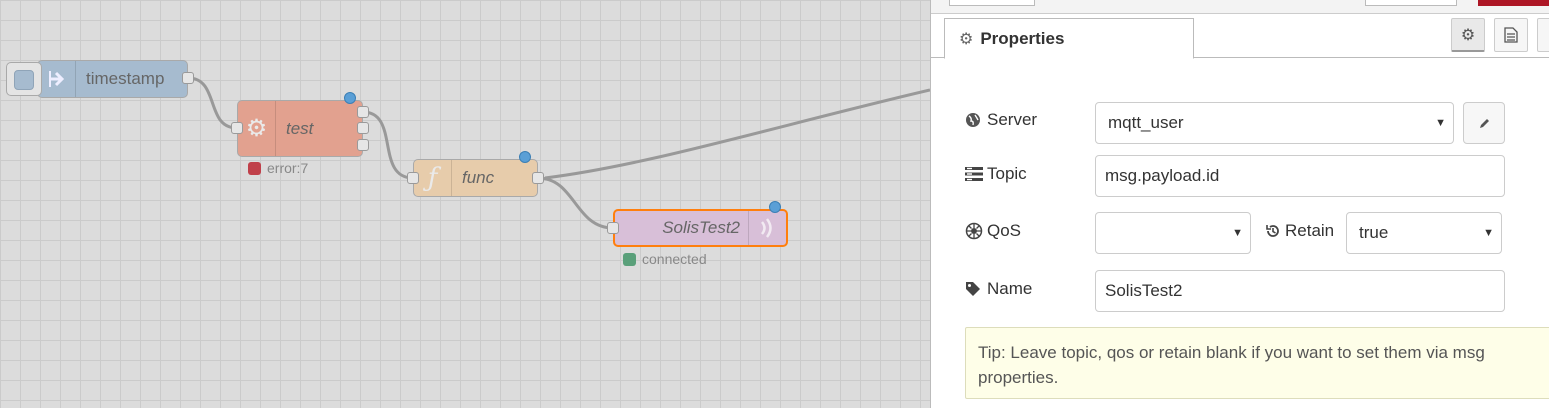 The width and height of the screenshot is (1549, 408). I want to click on name-input: SolisTest2, so click(1300, 291).